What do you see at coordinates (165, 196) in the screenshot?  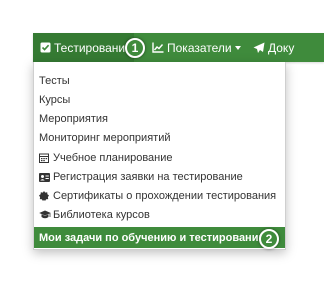 I see `menu-item-label: Сертификаты о прохождении тестирования` at bounding box center [165, 196].